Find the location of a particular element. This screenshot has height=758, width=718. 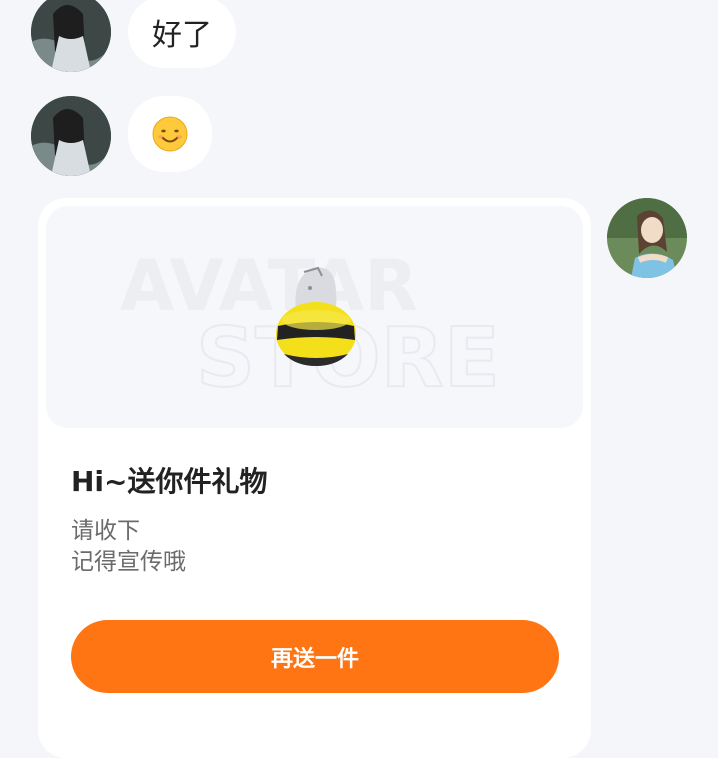

bee-plush-icon is located at coordinates (316, 316).